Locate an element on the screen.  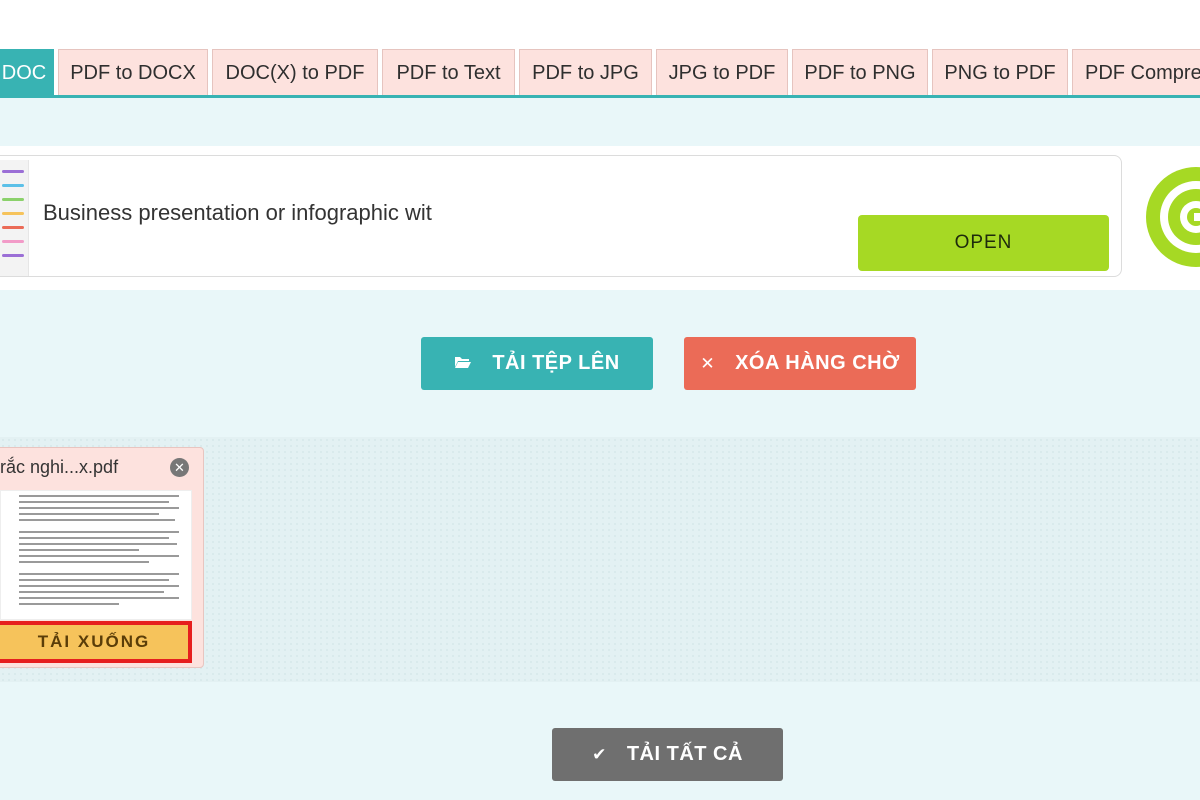
download-button: TẢI XUỐNG is located at coordinates (96, 642).